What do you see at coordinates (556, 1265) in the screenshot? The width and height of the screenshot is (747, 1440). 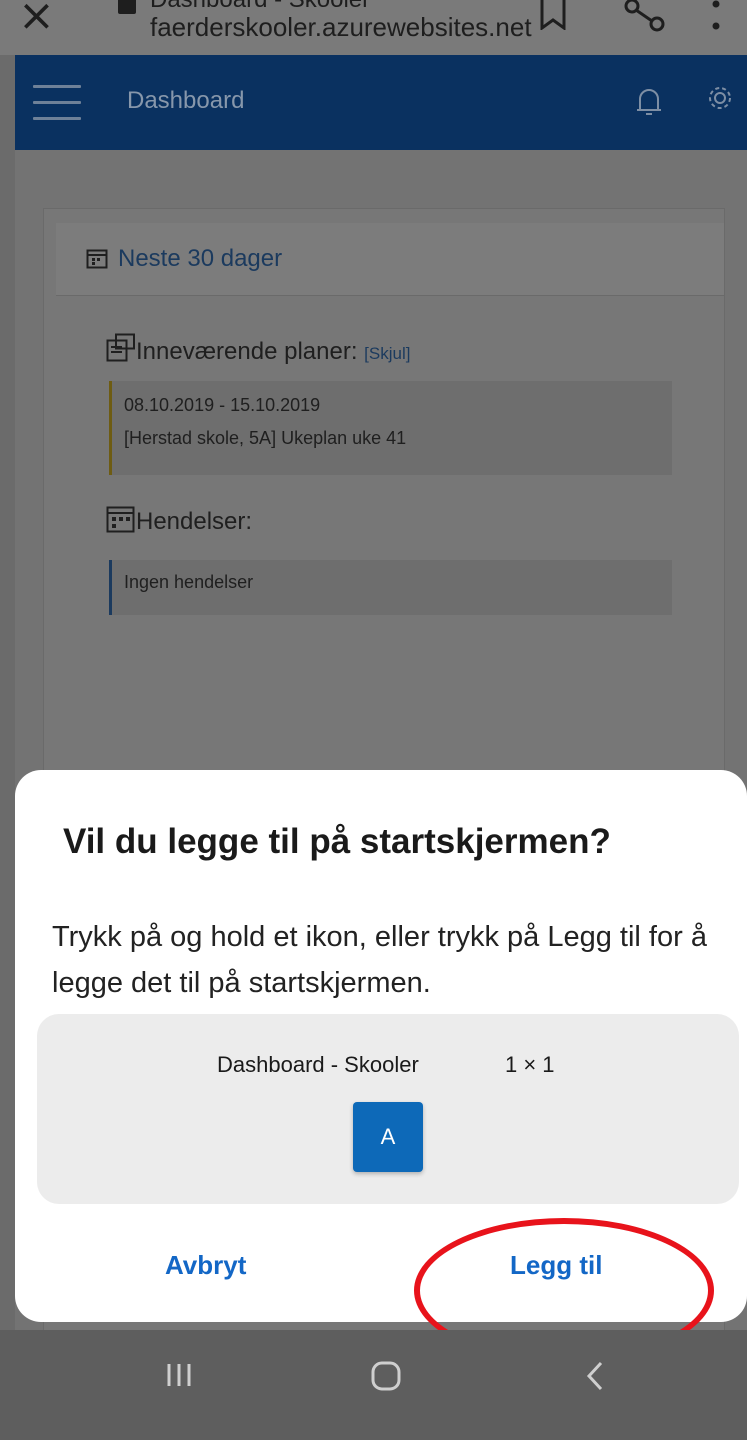 I see `add-button: Legg til` at bounding box center [556, 1265].